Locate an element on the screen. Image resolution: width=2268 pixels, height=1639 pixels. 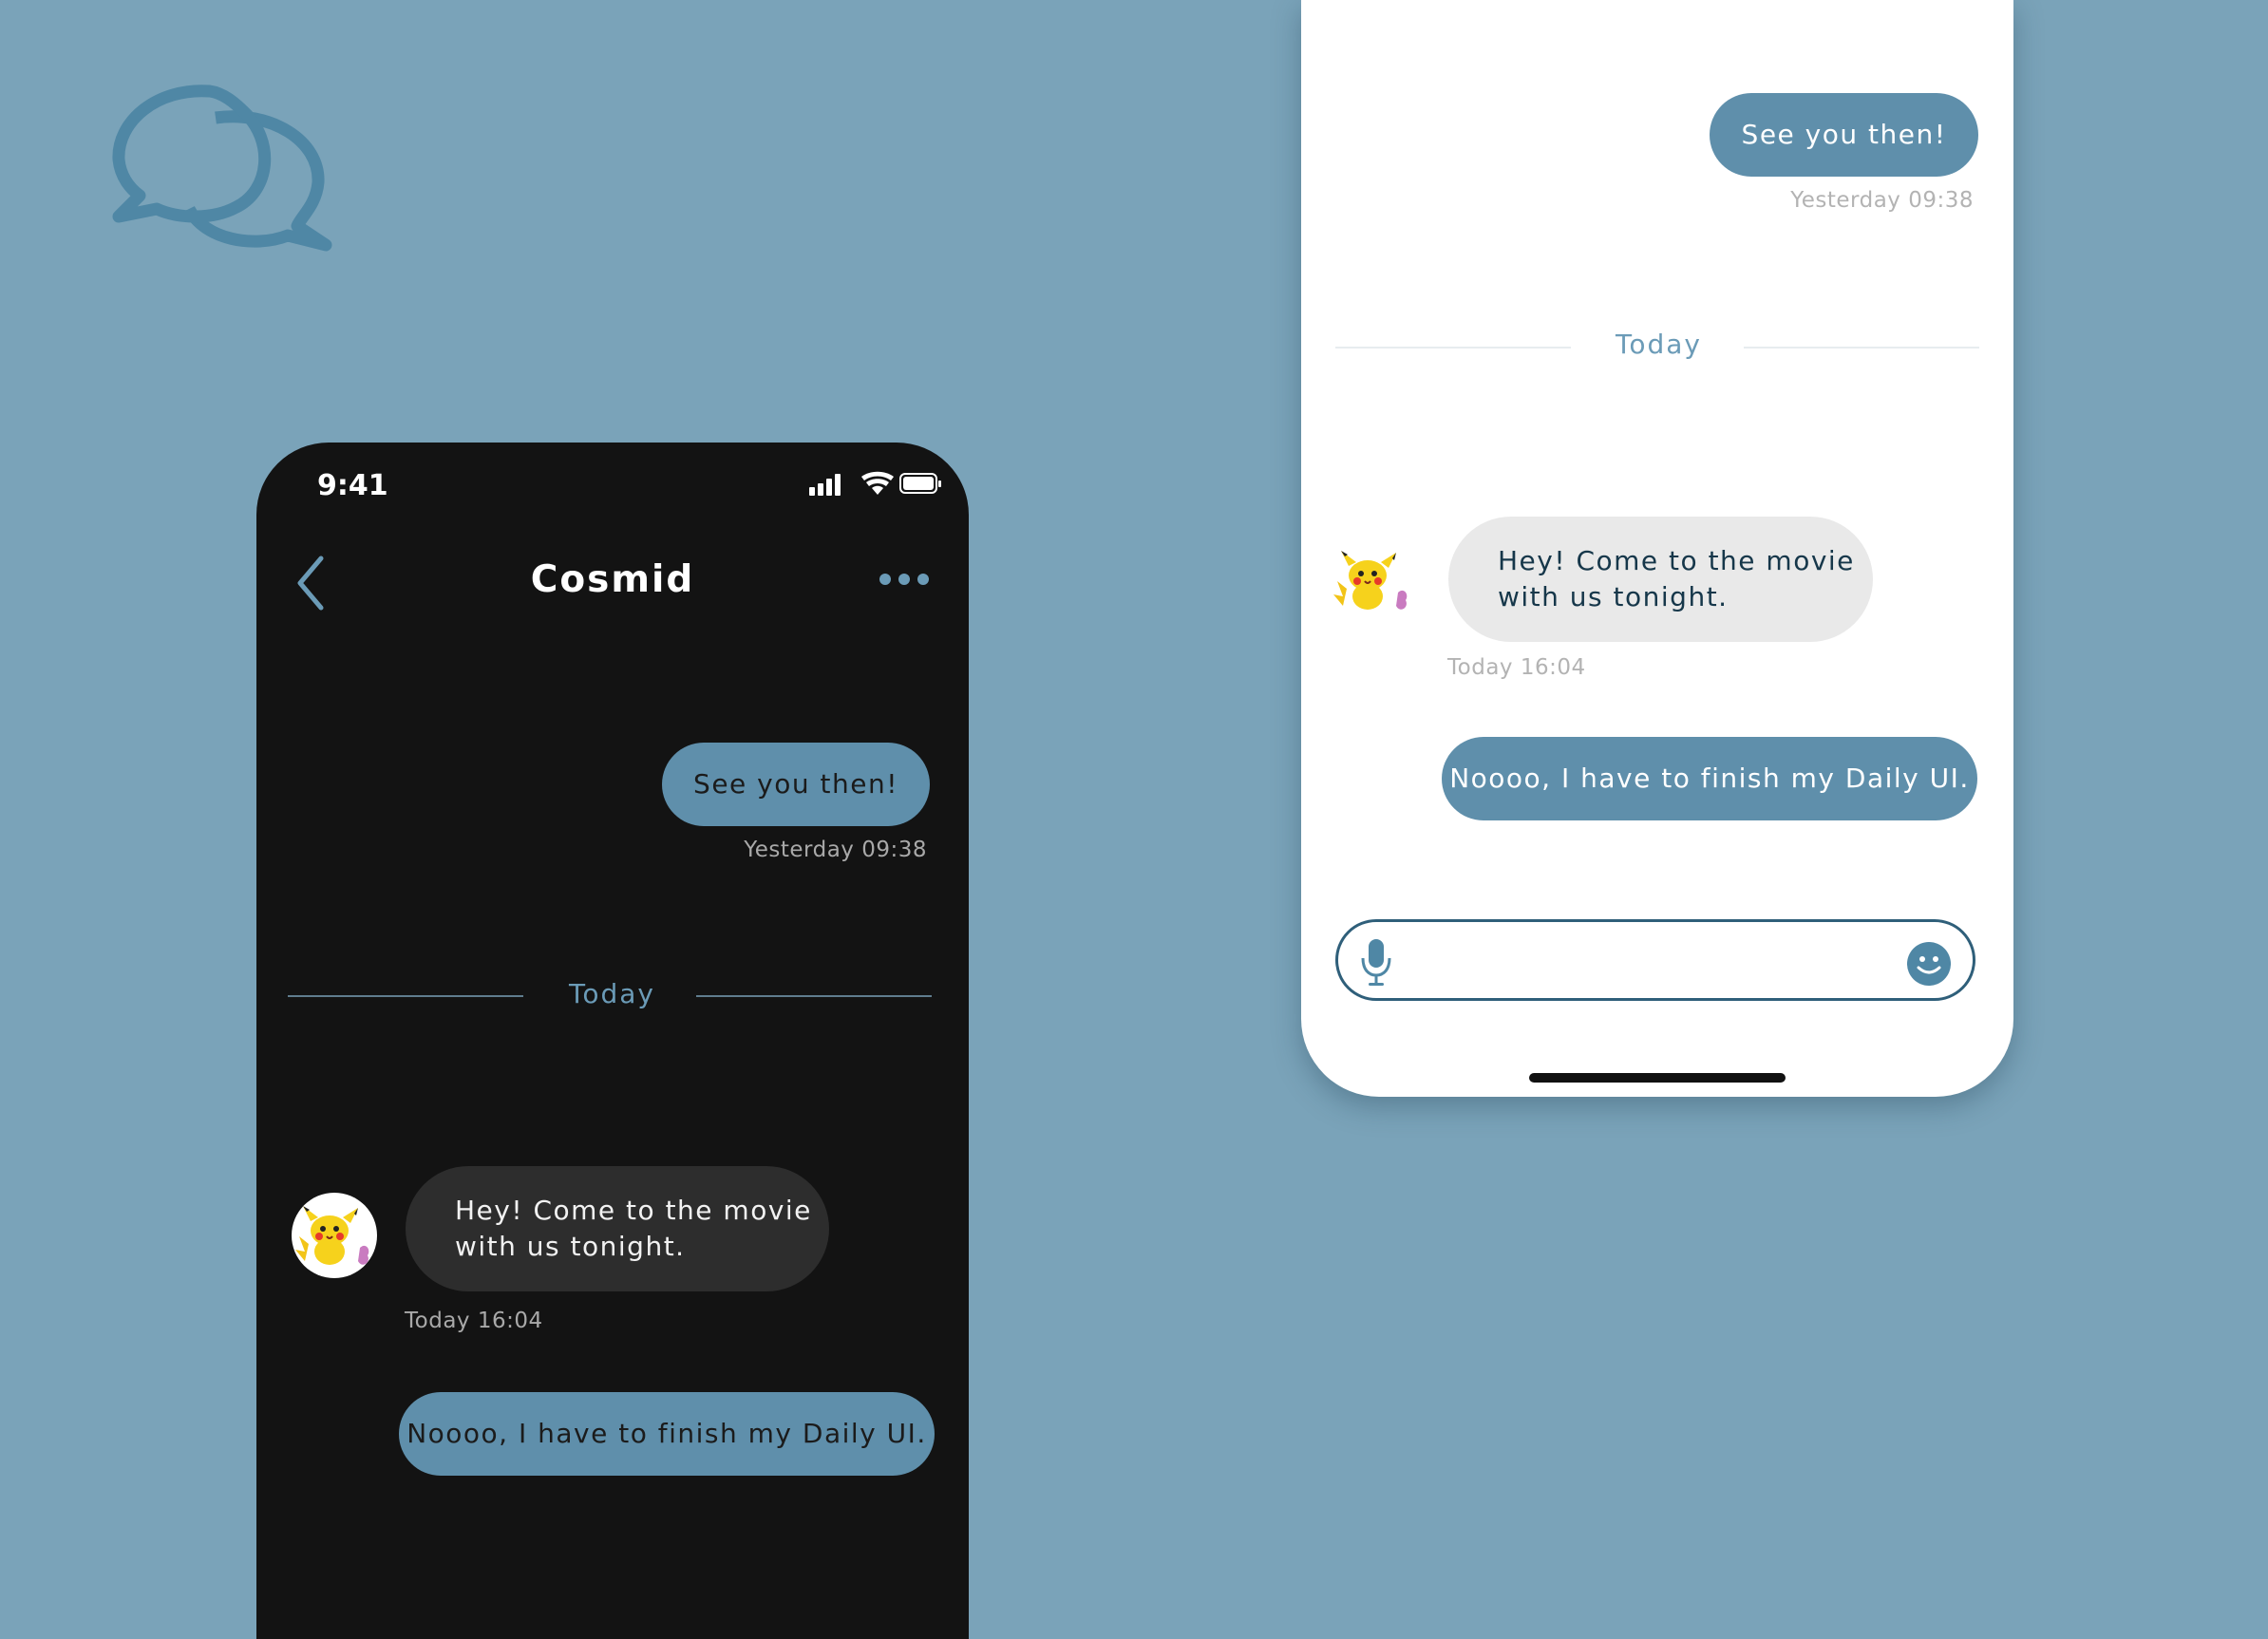
wifi-icon is located at coordinates (878, 483).